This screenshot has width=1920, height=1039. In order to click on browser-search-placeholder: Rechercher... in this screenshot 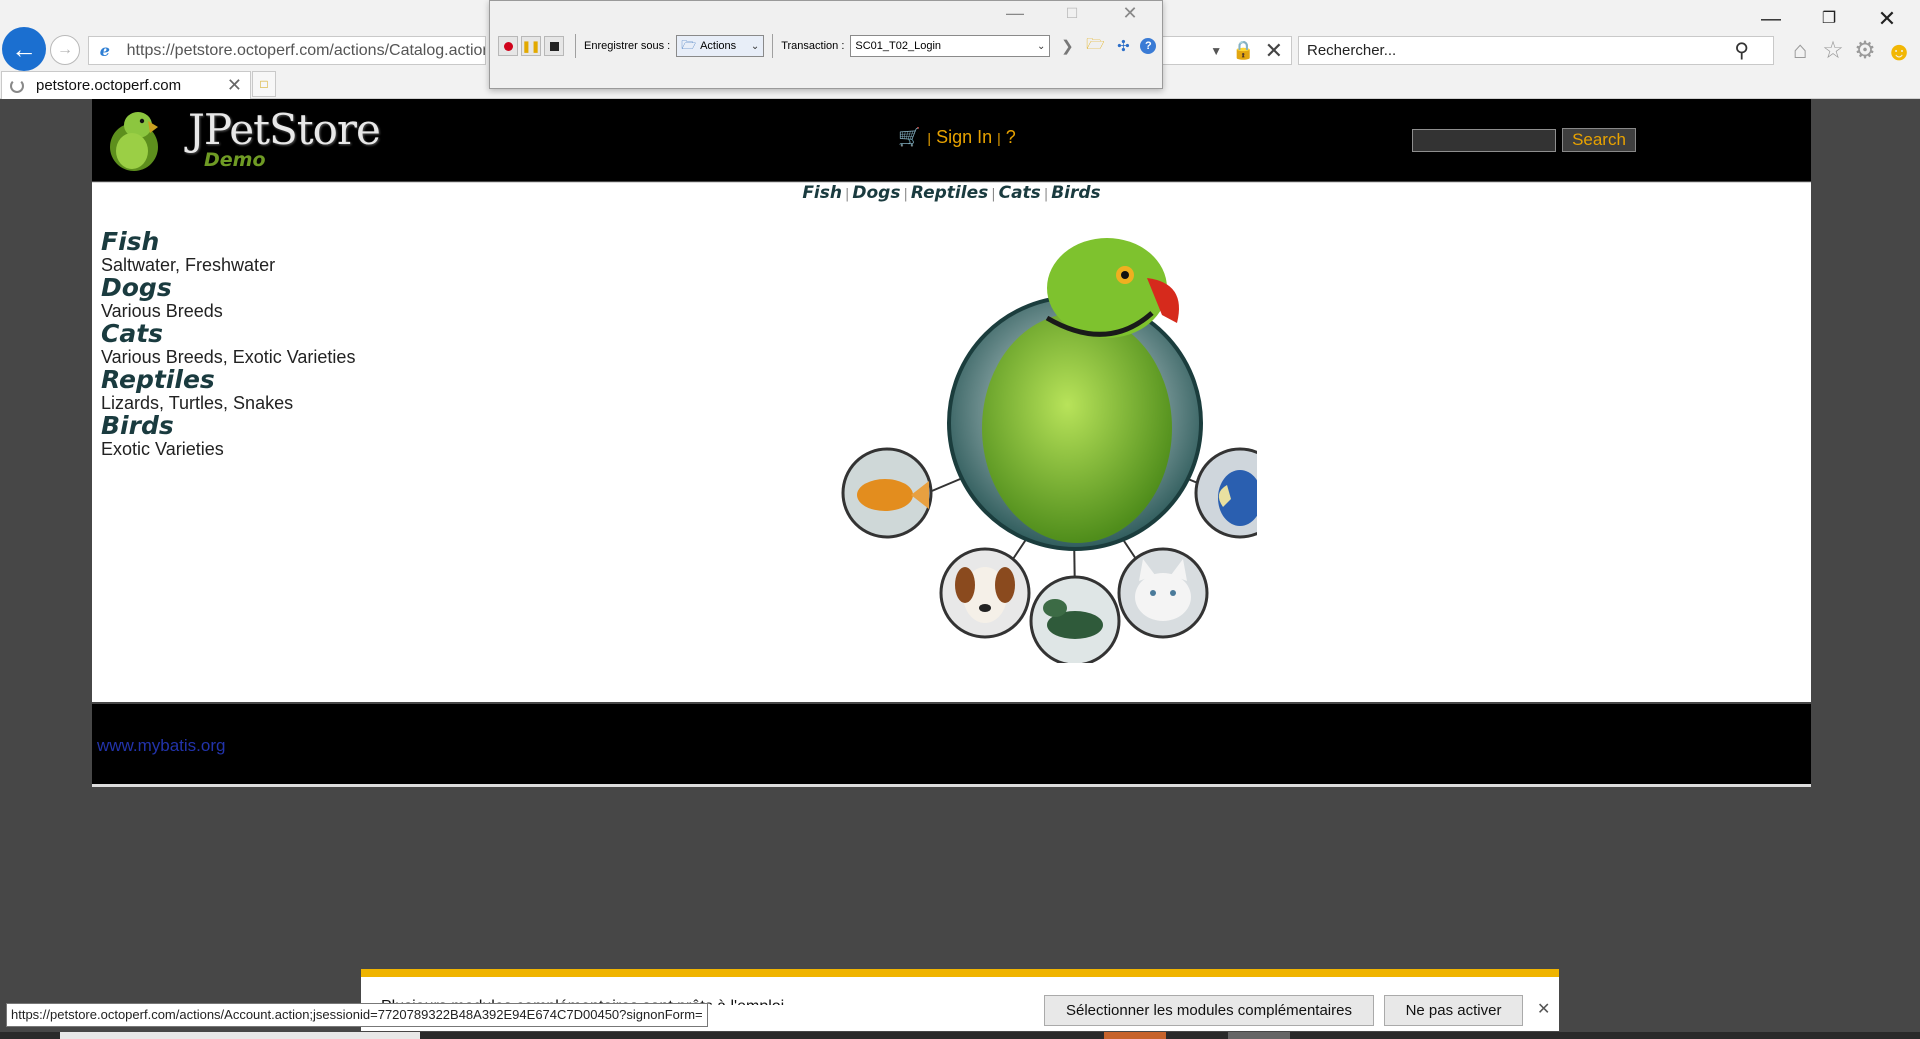, I will do `click(1520, 50)`.